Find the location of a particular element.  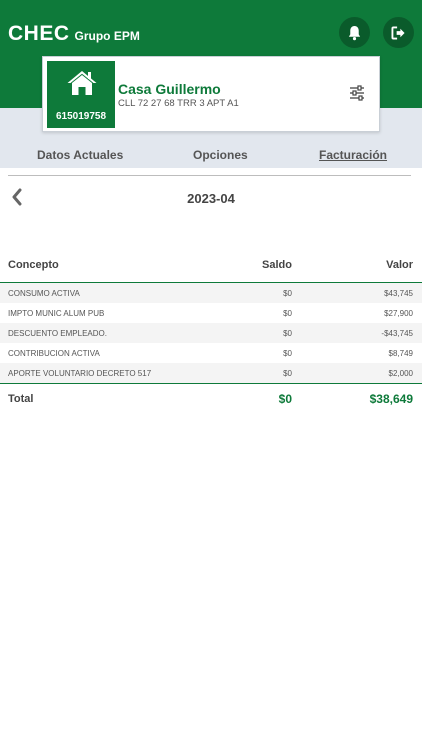

row-concepto: DESCUENTO EMPLEADO. is located at coordinates (57, 333).